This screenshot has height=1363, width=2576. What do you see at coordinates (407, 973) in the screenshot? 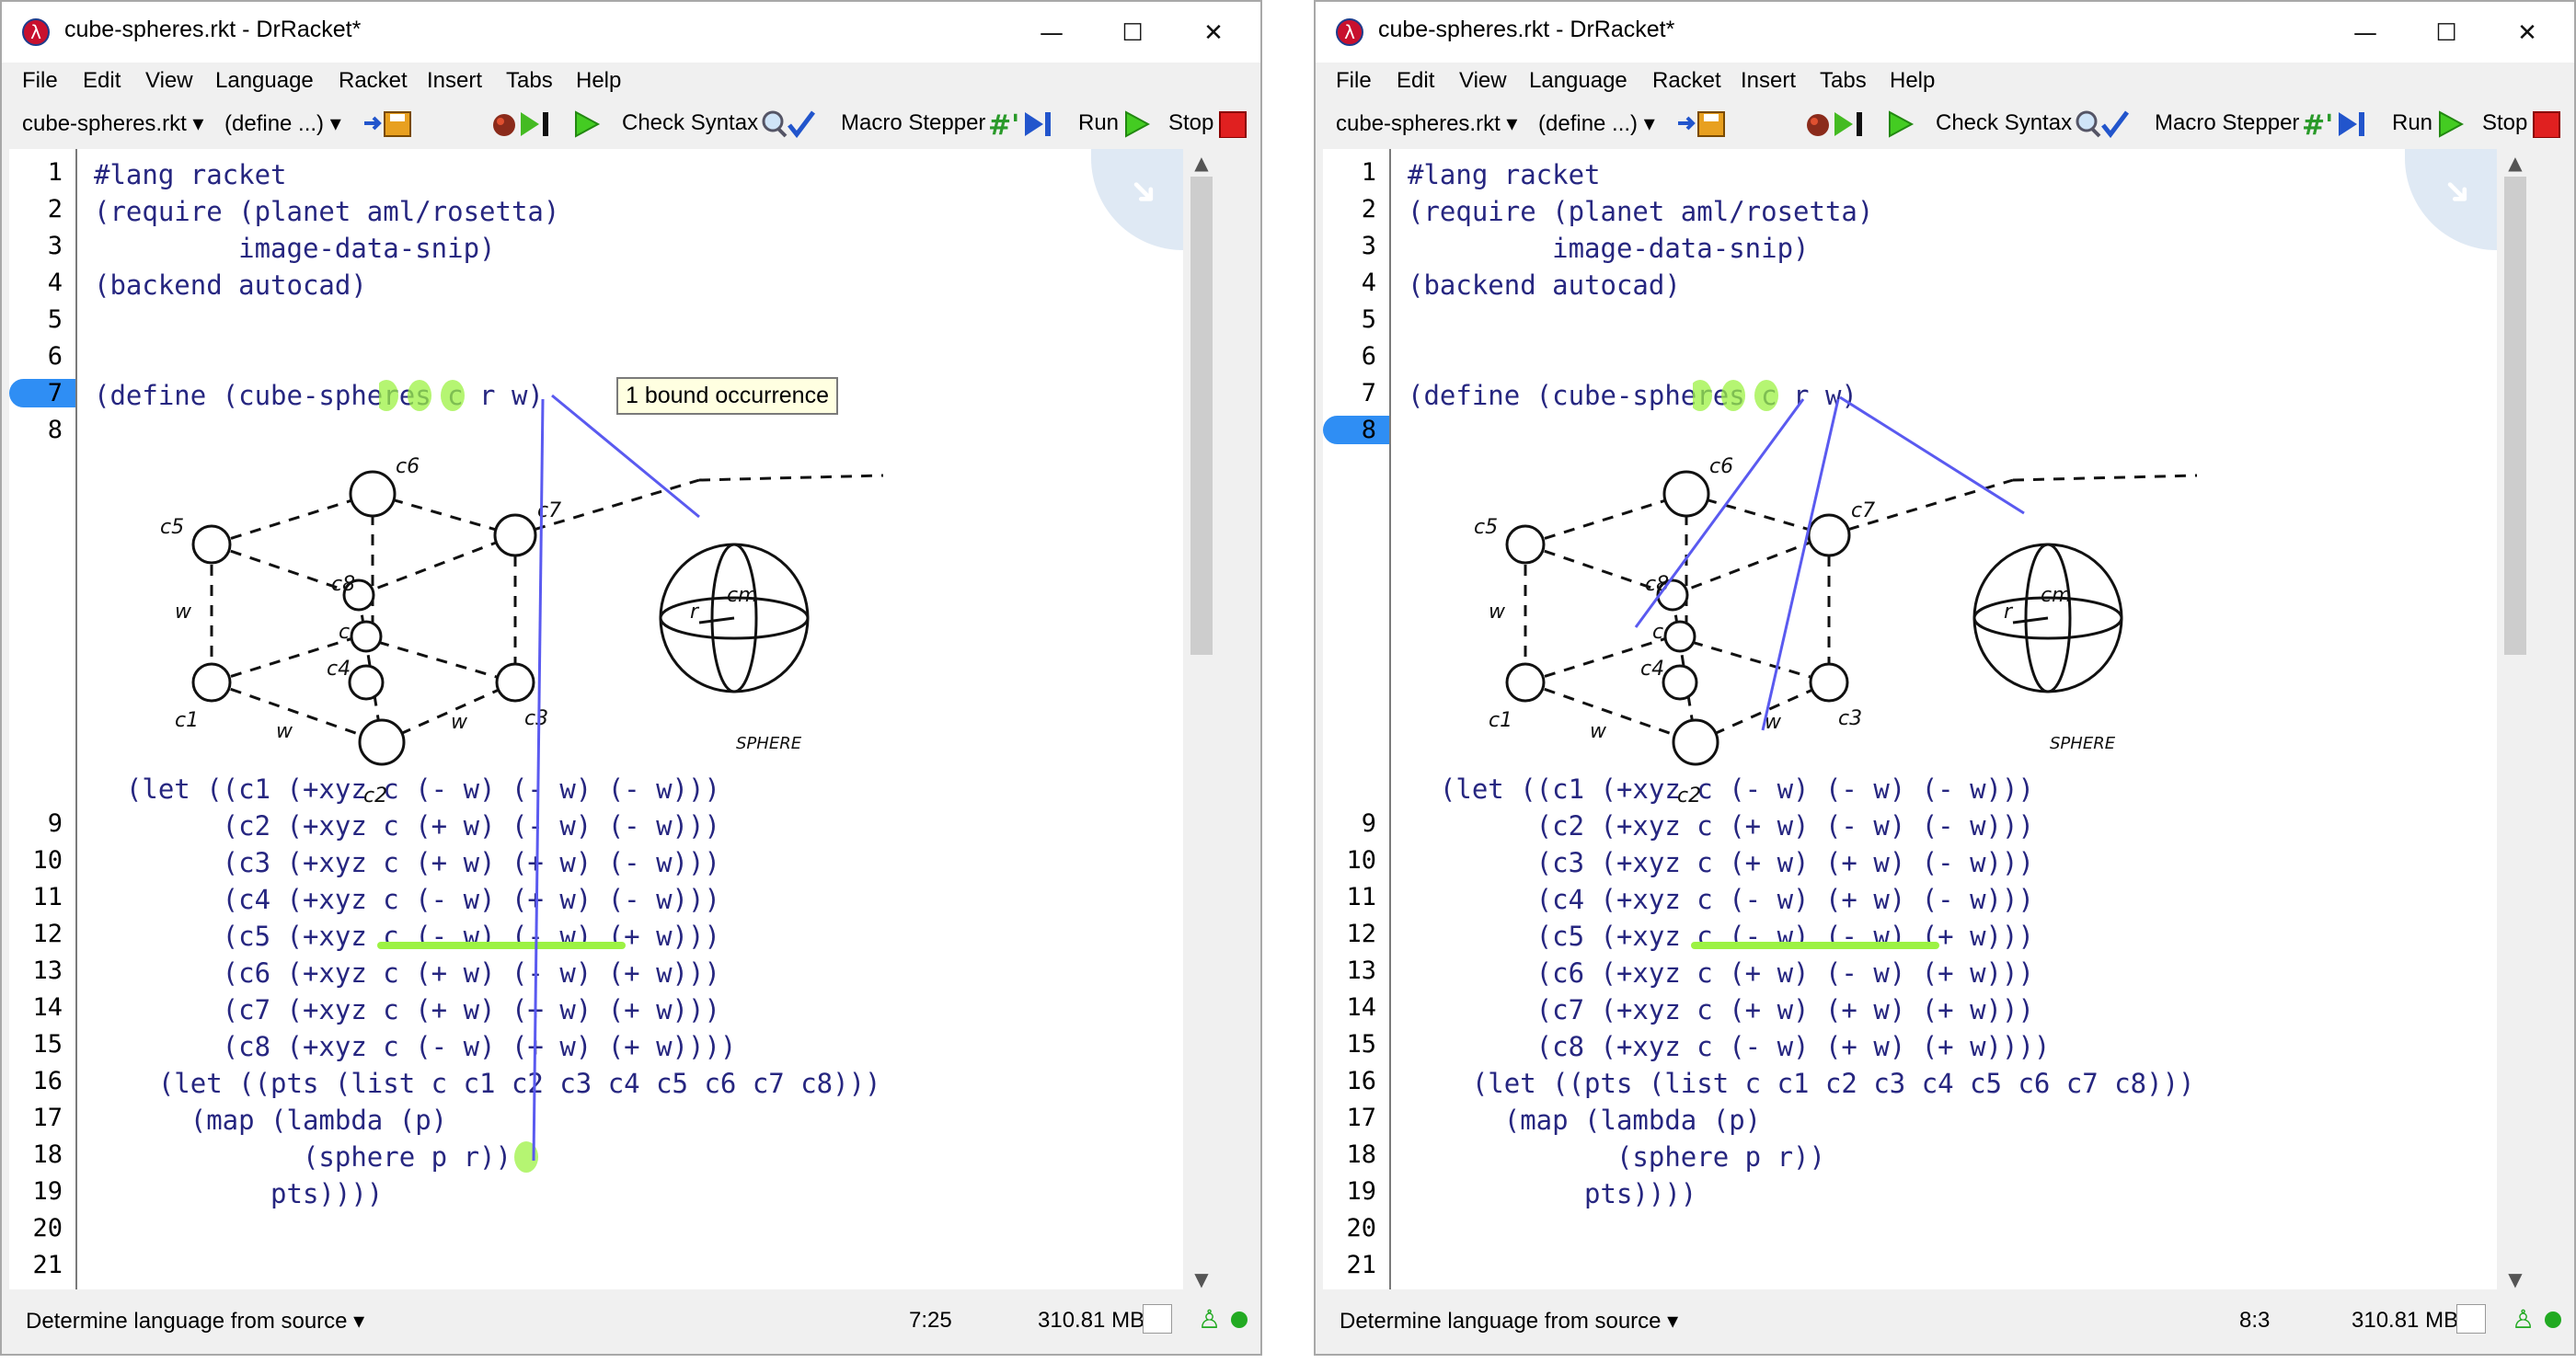
I see `code-line: (c6 (+xyz c (+ w) (- w) (+ w)))` at bounding box center [407, 973].